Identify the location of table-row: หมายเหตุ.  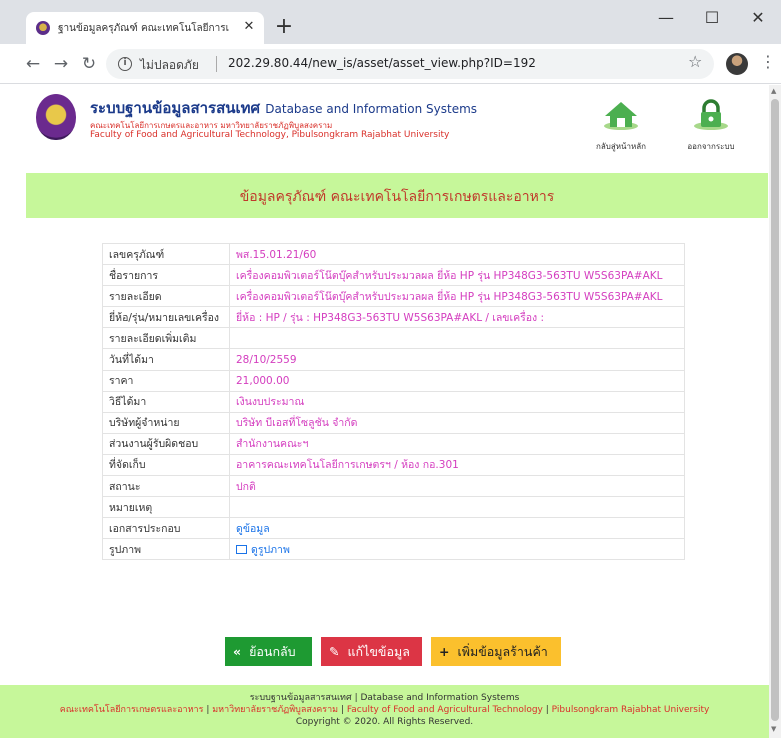
(393, 507).